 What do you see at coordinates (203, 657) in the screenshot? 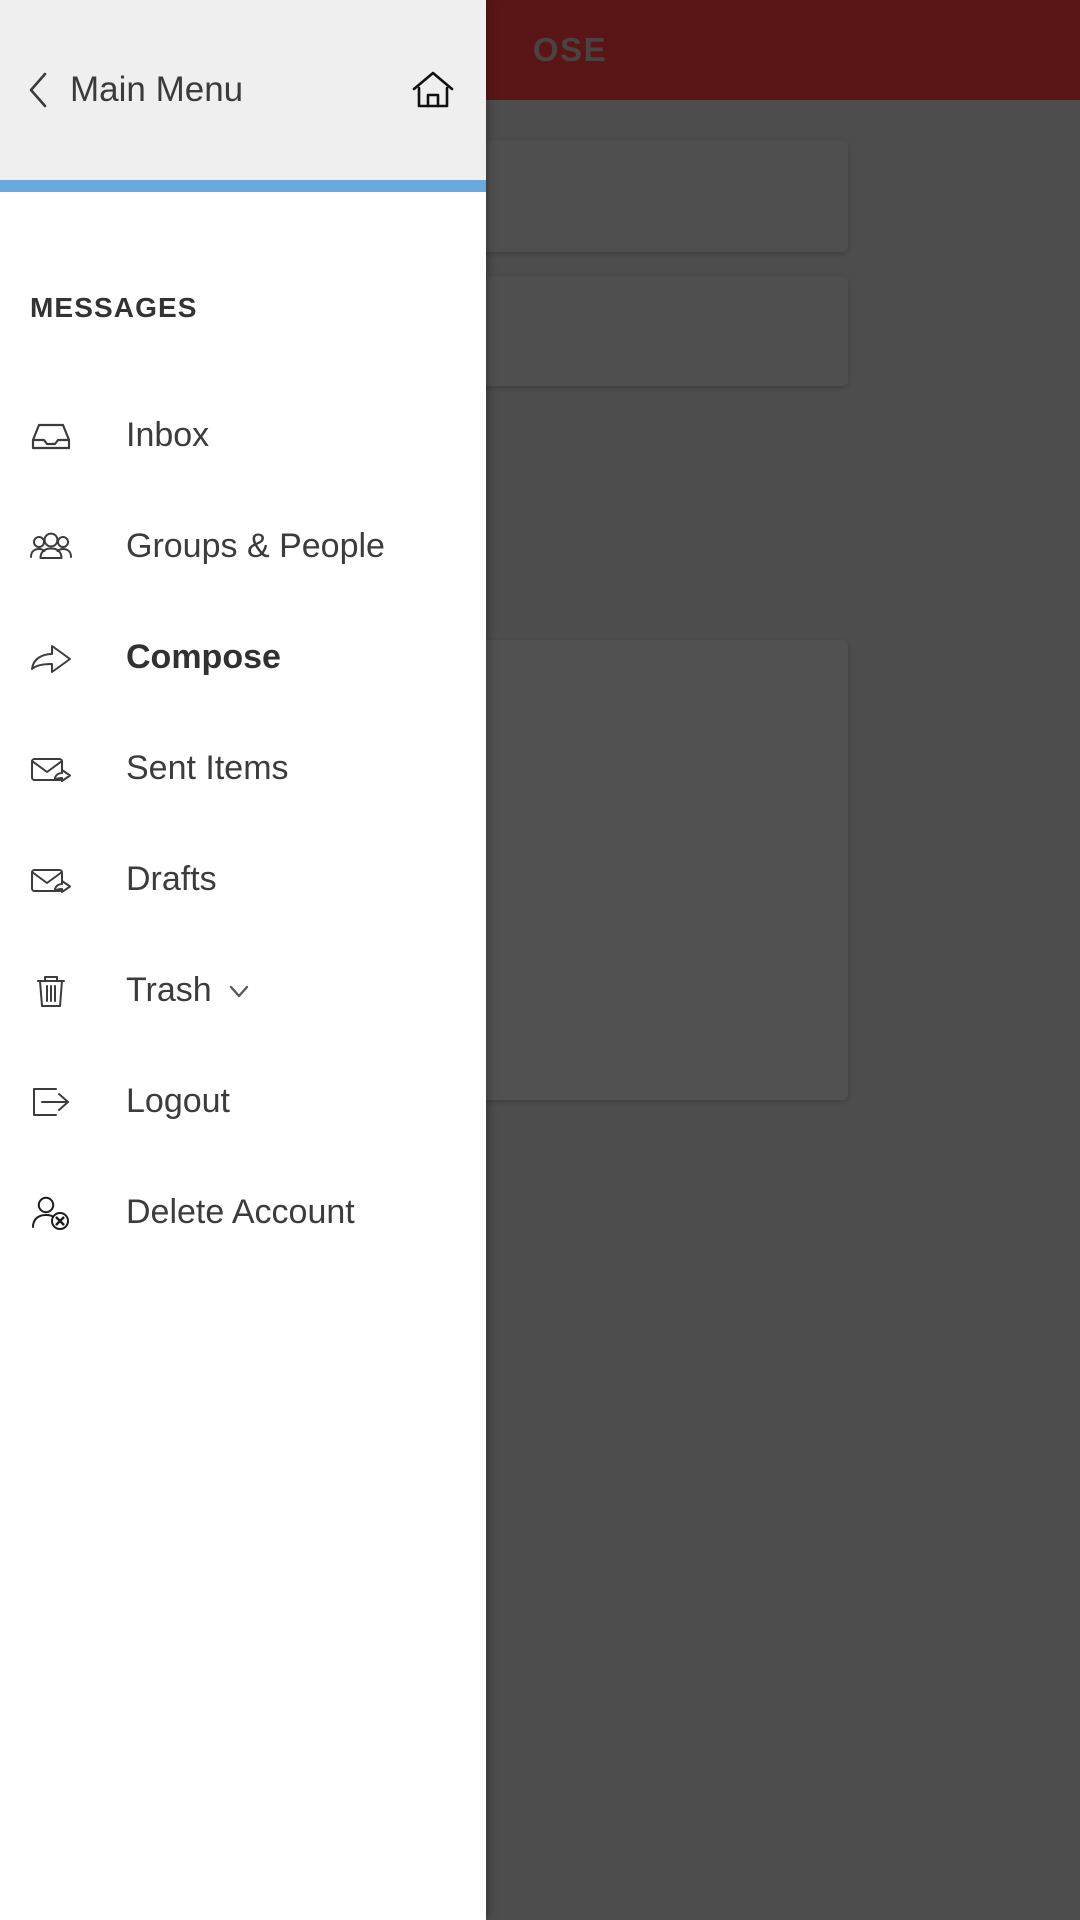
I see `menu-item-label: Compose` at bounding box center [203, 657].